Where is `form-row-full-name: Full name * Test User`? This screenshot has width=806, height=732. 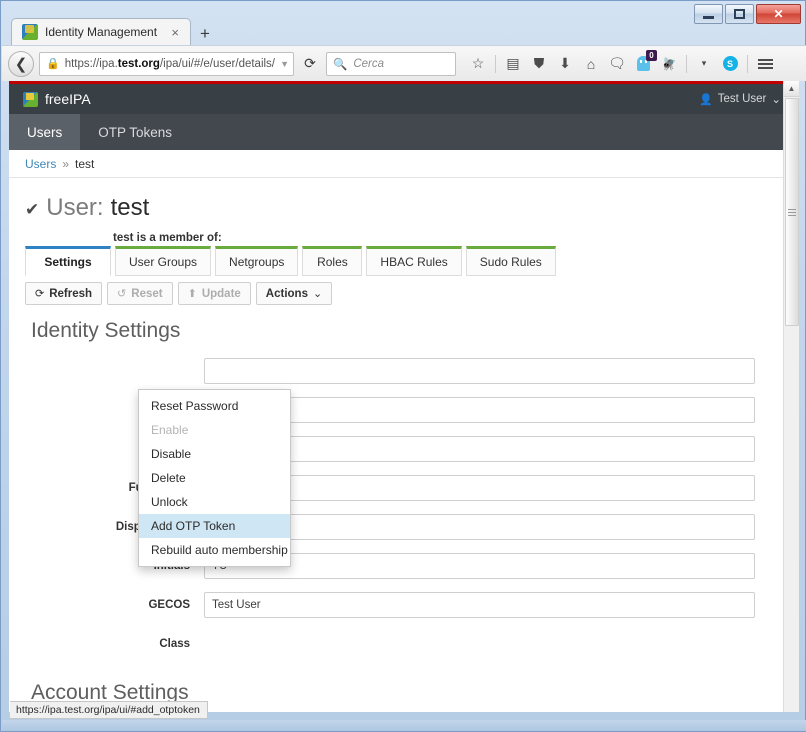
form-row-full-name: Full name * Test User is located at coordinates (396, 487).